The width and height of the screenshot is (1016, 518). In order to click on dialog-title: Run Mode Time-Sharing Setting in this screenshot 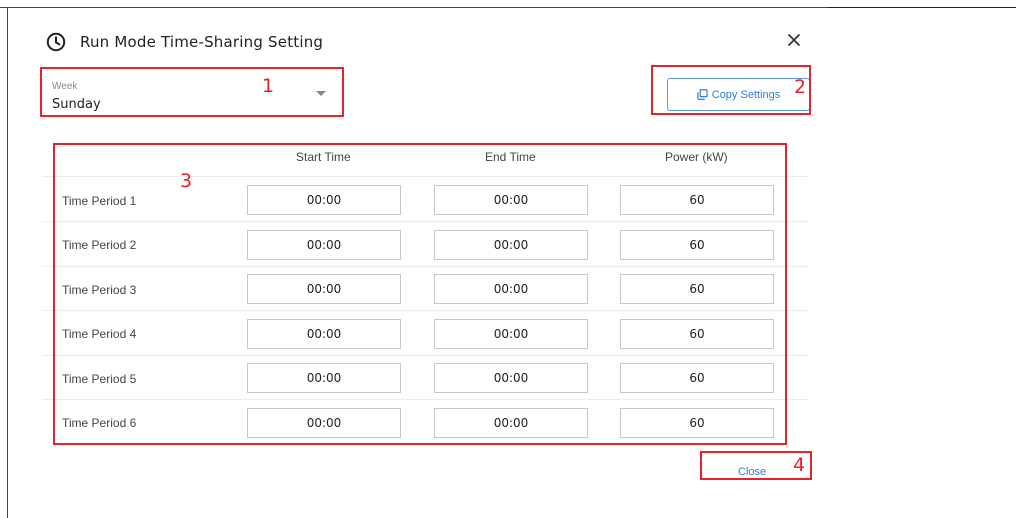, I will do `click(202, 42)`.